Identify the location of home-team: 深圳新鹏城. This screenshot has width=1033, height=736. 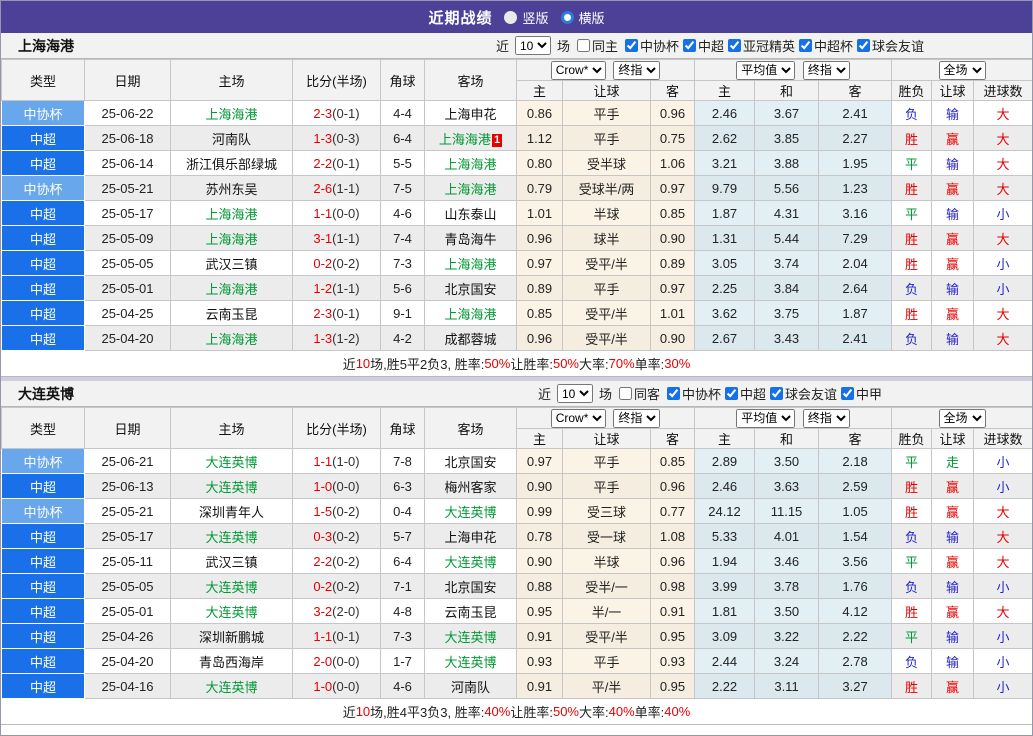
(231, 637).